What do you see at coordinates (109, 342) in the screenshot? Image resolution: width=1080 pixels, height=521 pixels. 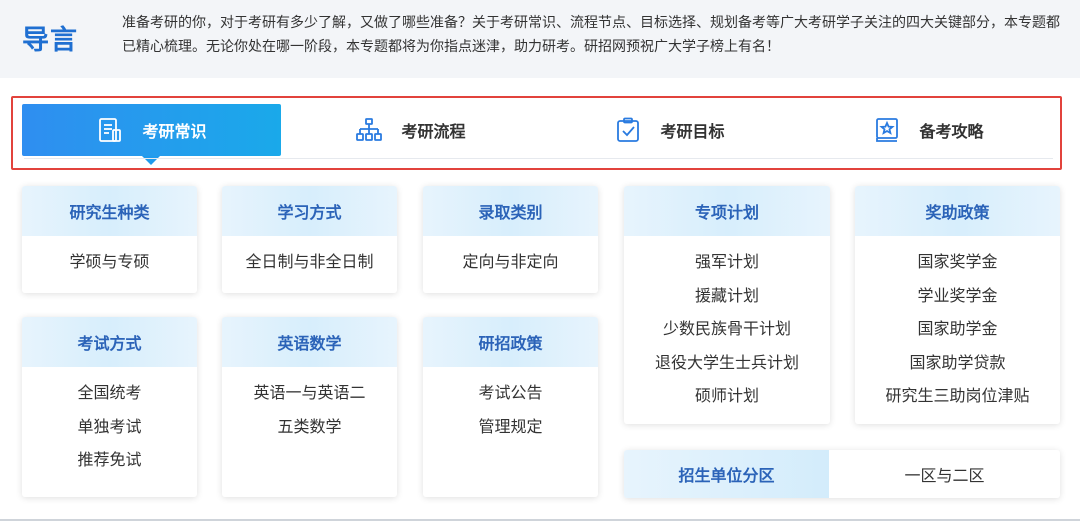 I see `card-title: 考试方式` at bounding box center [109, 342].